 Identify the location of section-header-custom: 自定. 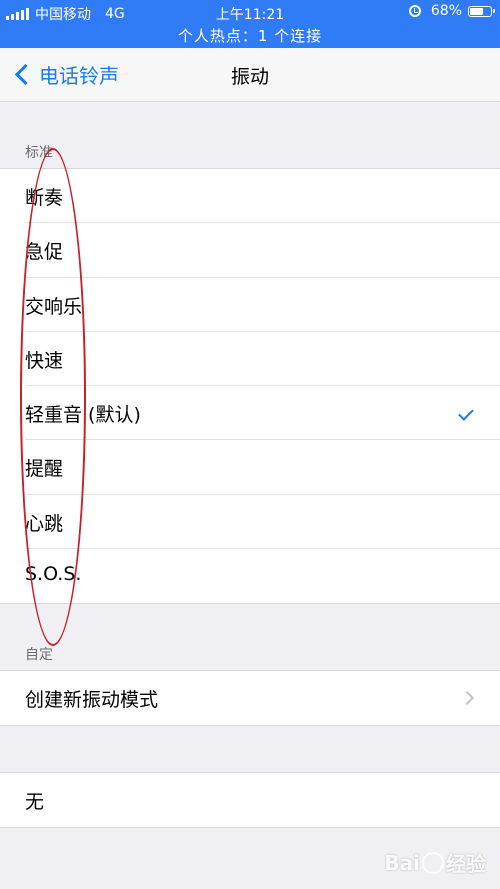
(39, 655).